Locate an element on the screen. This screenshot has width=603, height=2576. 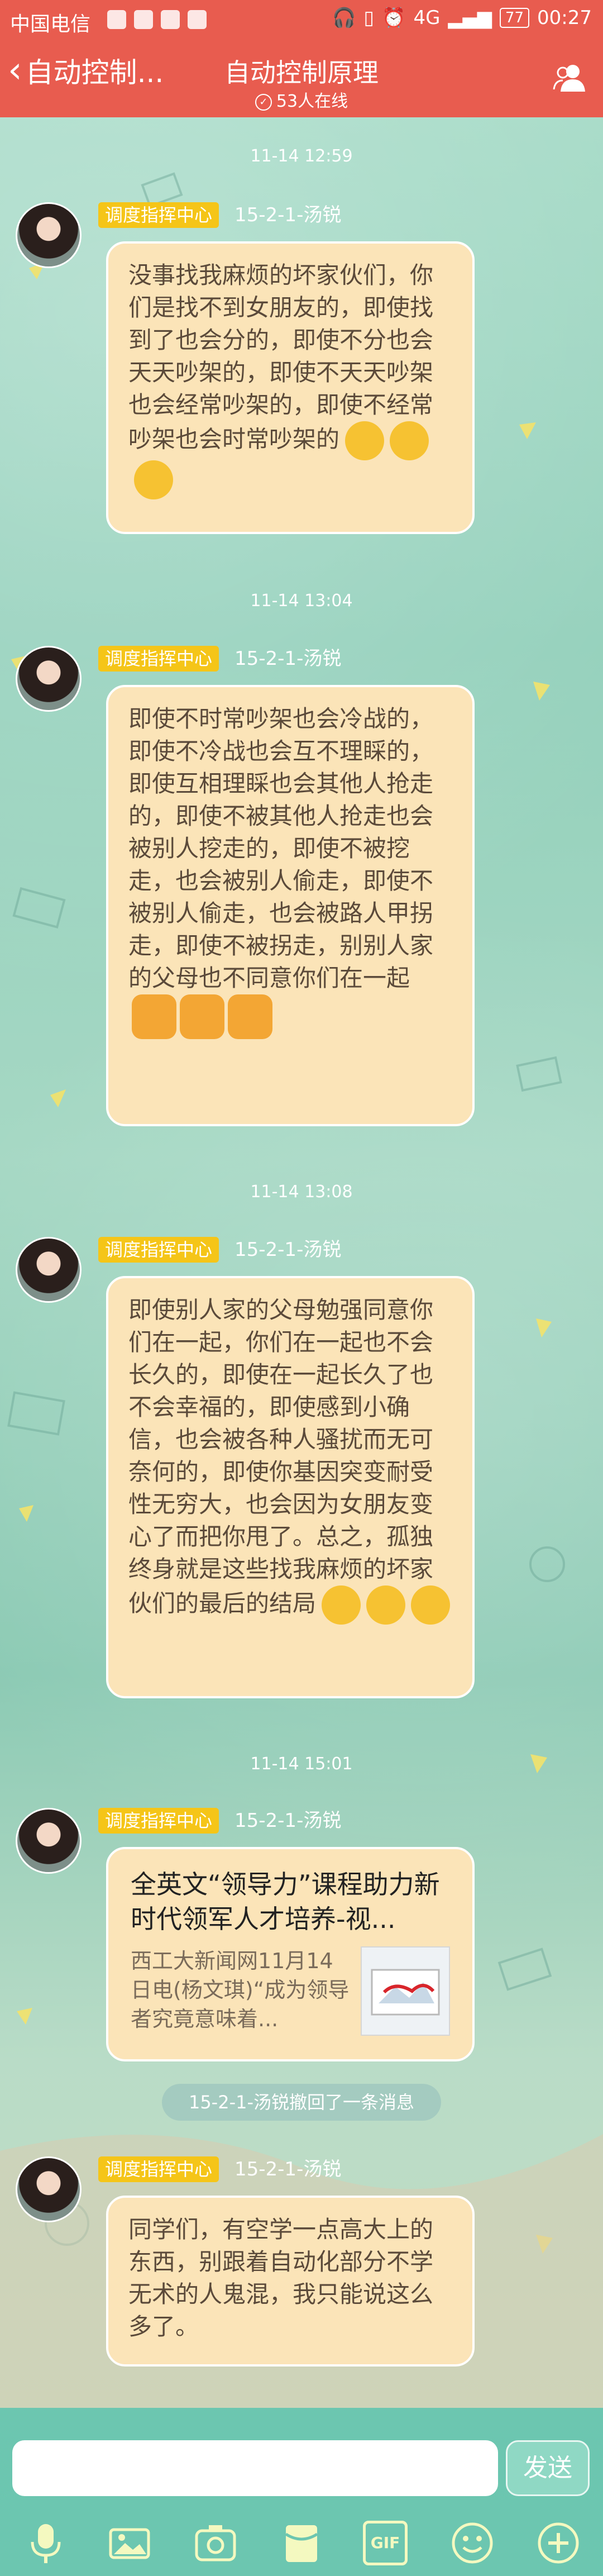
clock: 00:27 is located at coordinates (564, 18).